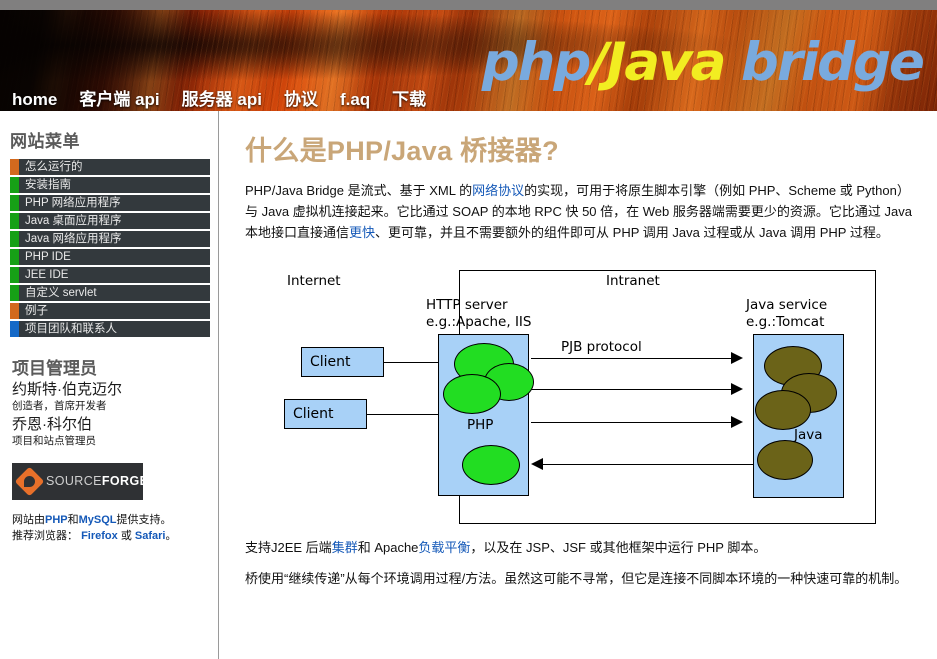 This screenshot has height=659, width=937. Describe the element at coordinates (110, 293) in the screenshot. I see `sidebar-item-custom-servlet: 自定义 servlet` at that location.